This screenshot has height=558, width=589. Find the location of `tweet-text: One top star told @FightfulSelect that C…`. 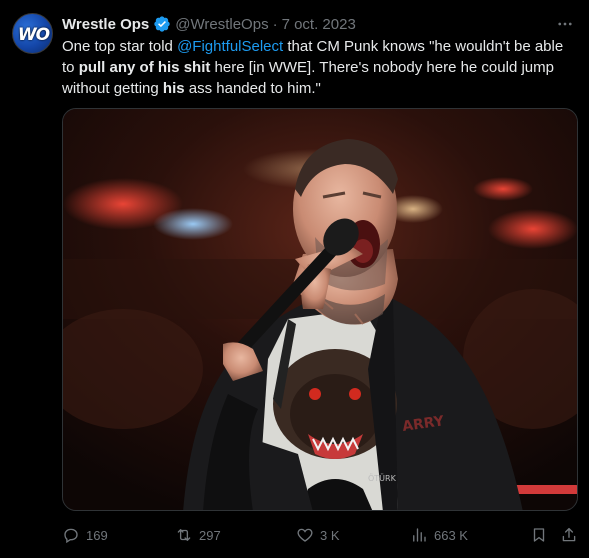

tweet-text: One top star told @FightfulSelect that C… is located at coordinates (319, 67).